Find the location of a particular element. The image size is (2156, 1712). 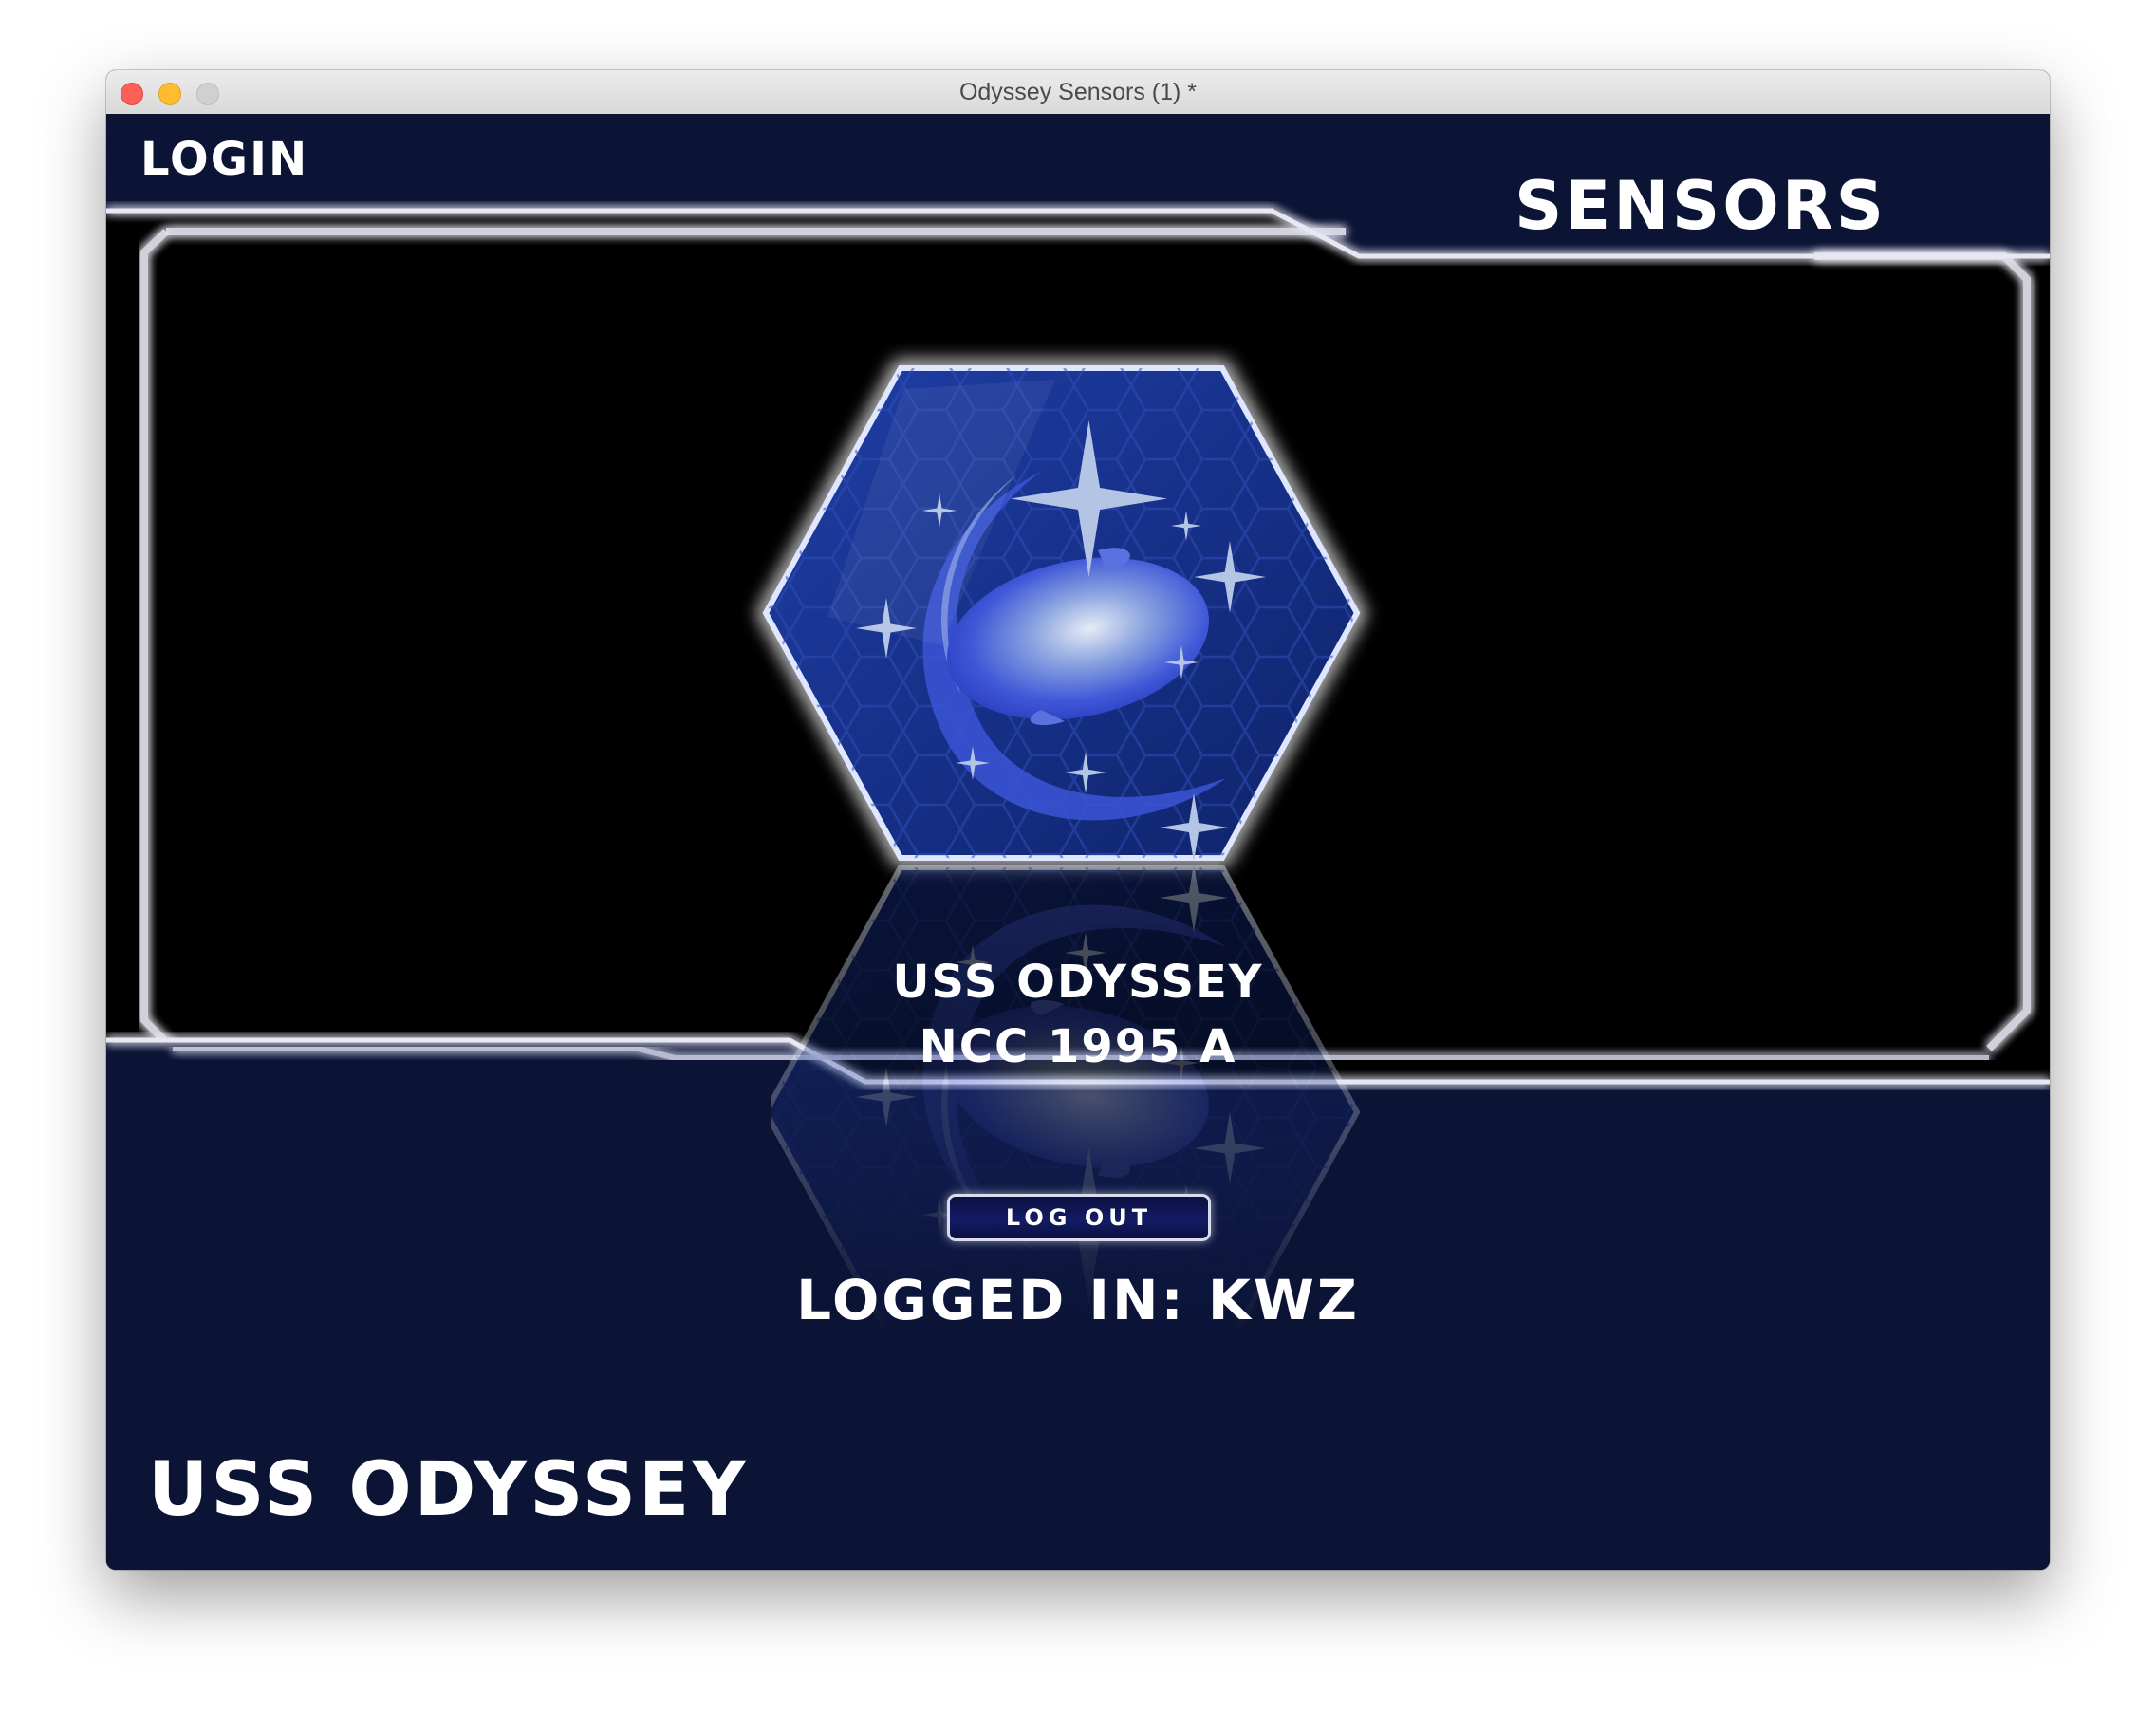

login-header: LOGIN is located at coordinates (224, 159).